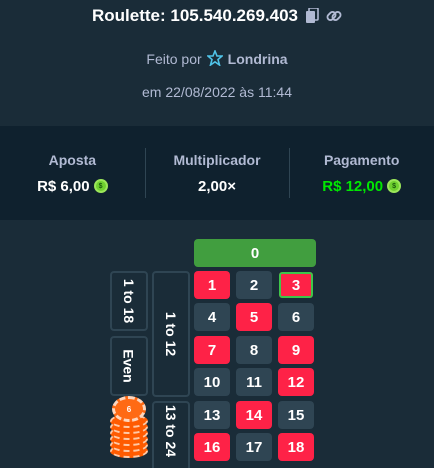 The image size is (434, 468). What do you see at coordinates (296, 350) in the screenshot?
I see `number-9: 9` at bounding box center [296, 350].